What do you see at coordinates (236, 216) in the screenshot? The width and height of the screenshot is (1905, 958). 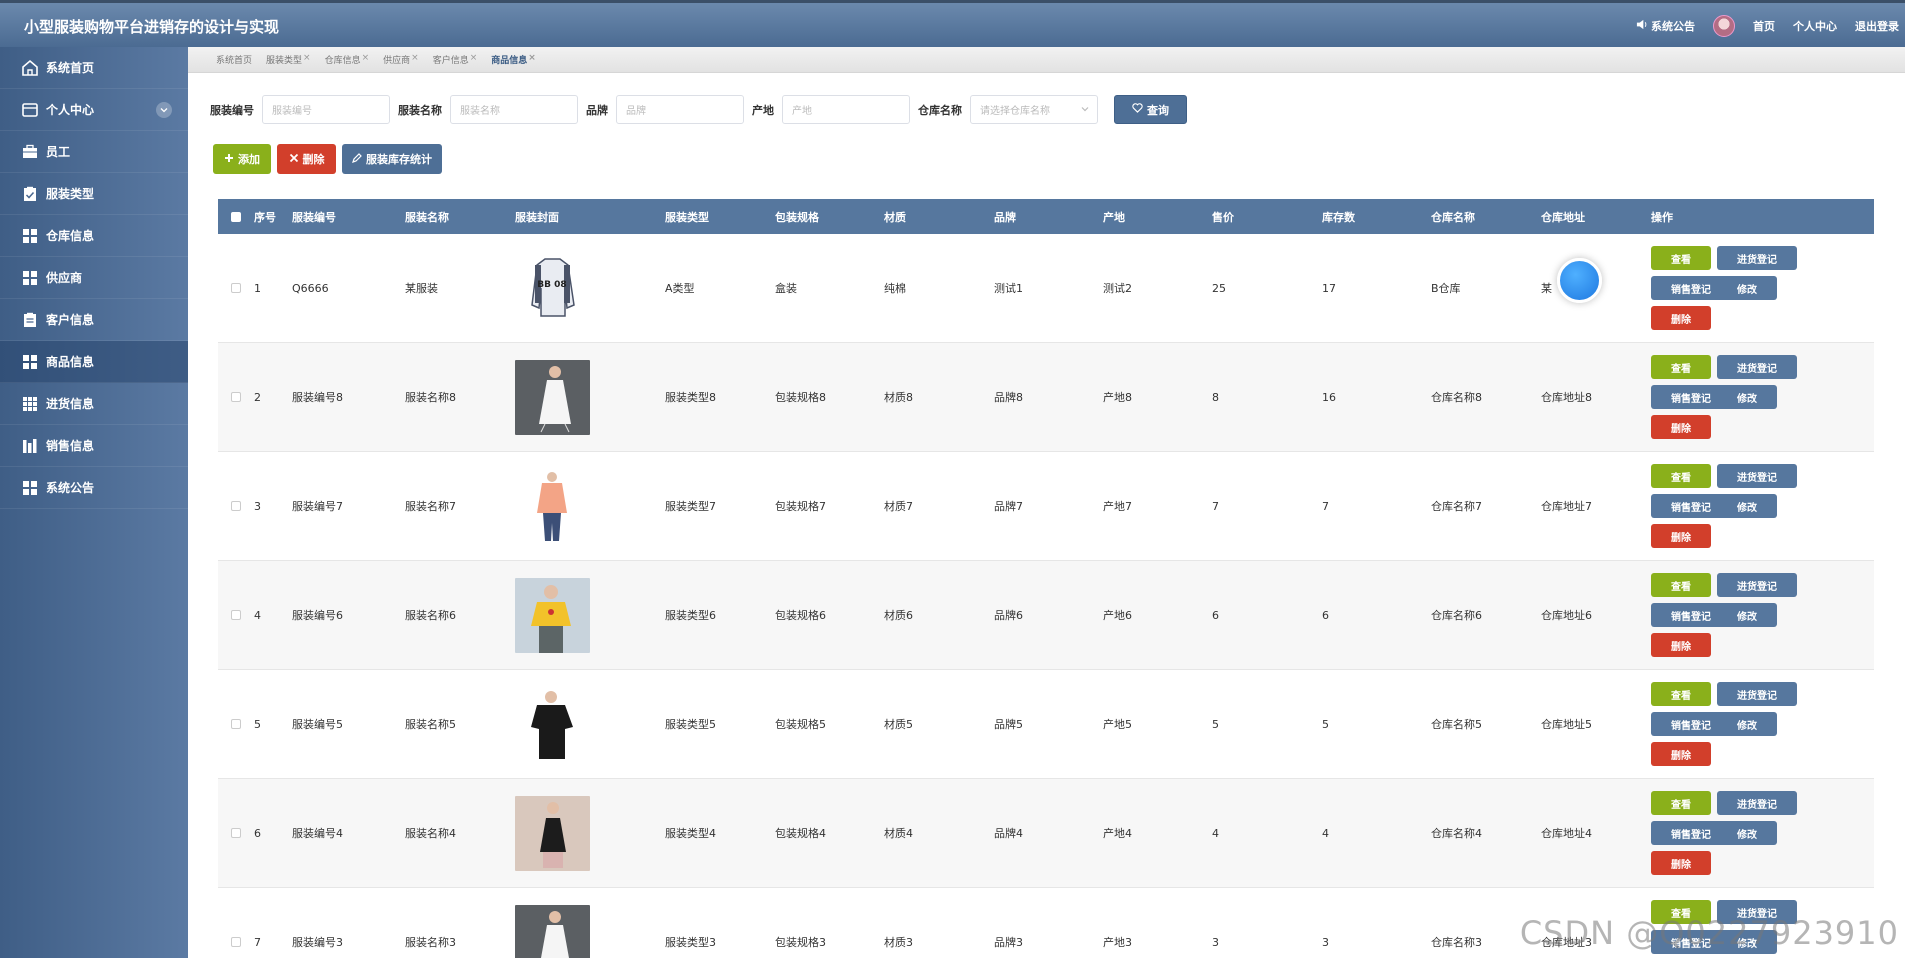 I see `select-all-checkbox` at bounding box center [236, 216].